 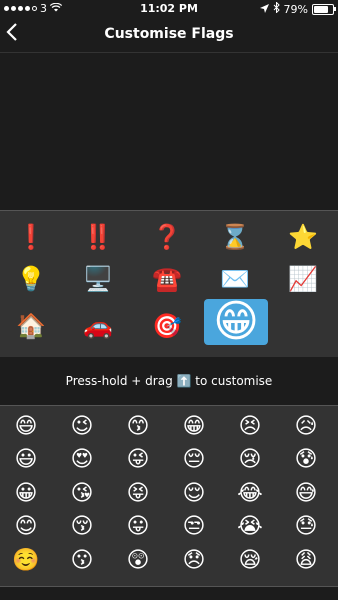 I want to click on flag-exclamation-icon: ❗, so click(x=31, y=237).